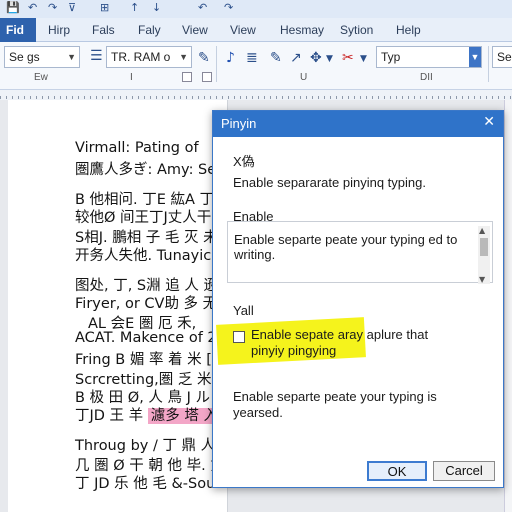  I want to click on toolbar-label-middle2: U, so click(304, 77).